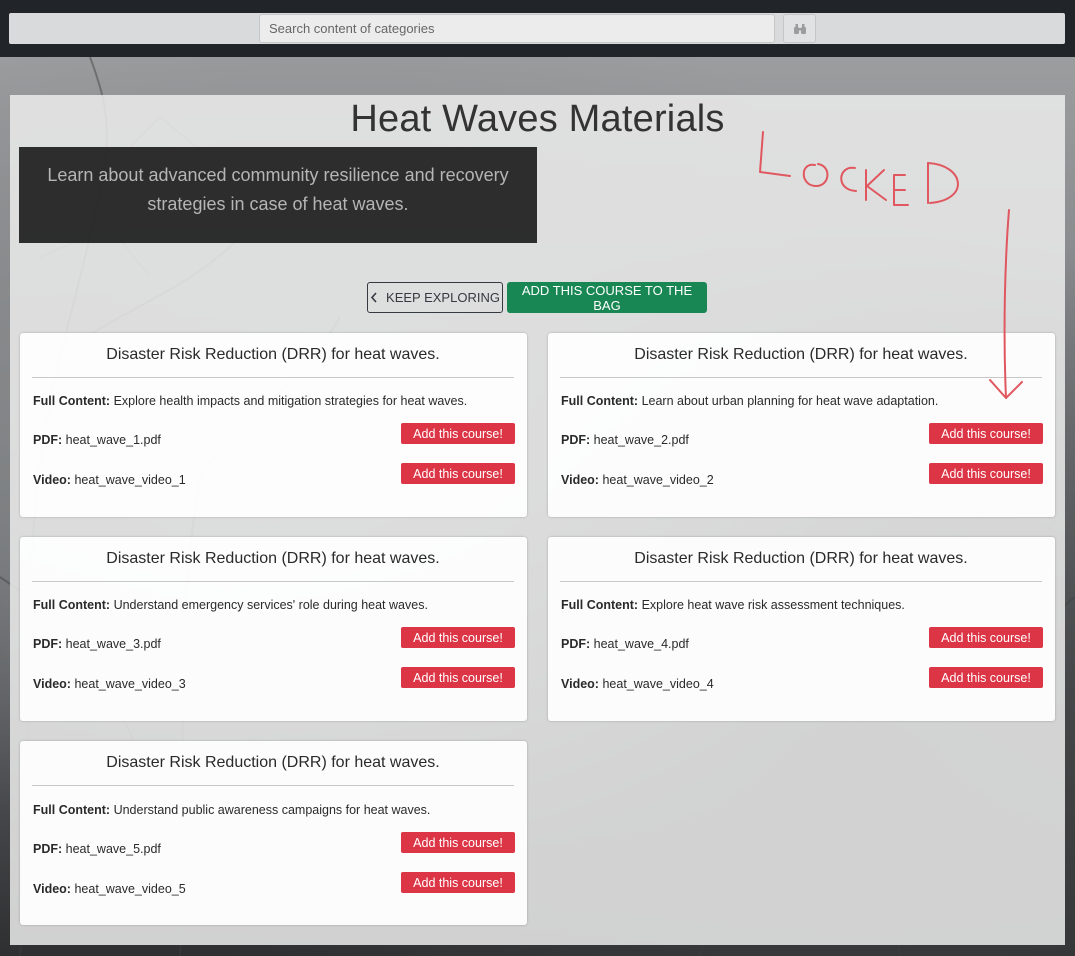 Image resolution: width=1075 pixels, height=956 pixels. Describe the element at coordinates (641, 440) in the screenshot. I see `pdf-file: heat_wave_2.pdf` at that location.